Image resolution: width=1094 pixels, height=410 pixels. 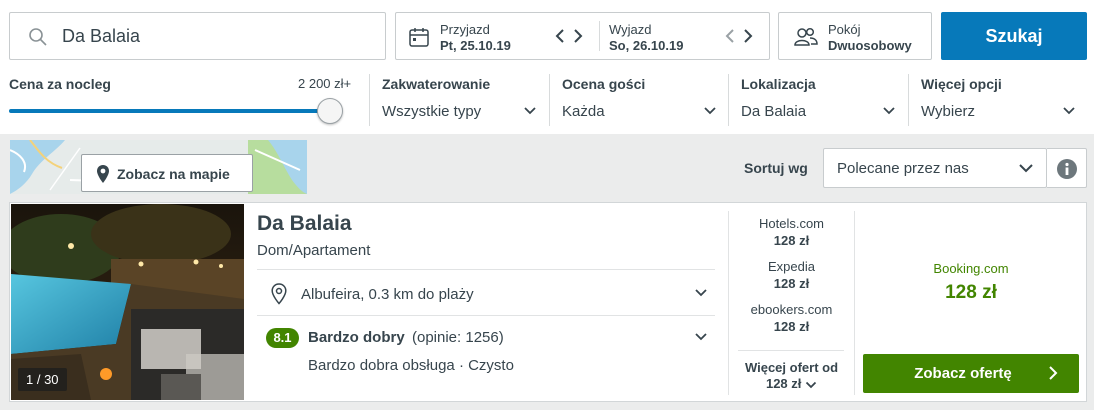 What do you see at coordinates (465, 29) in the screenshot?
I see `checkin-label: Przyjazd` at bounding box center [465, 29].